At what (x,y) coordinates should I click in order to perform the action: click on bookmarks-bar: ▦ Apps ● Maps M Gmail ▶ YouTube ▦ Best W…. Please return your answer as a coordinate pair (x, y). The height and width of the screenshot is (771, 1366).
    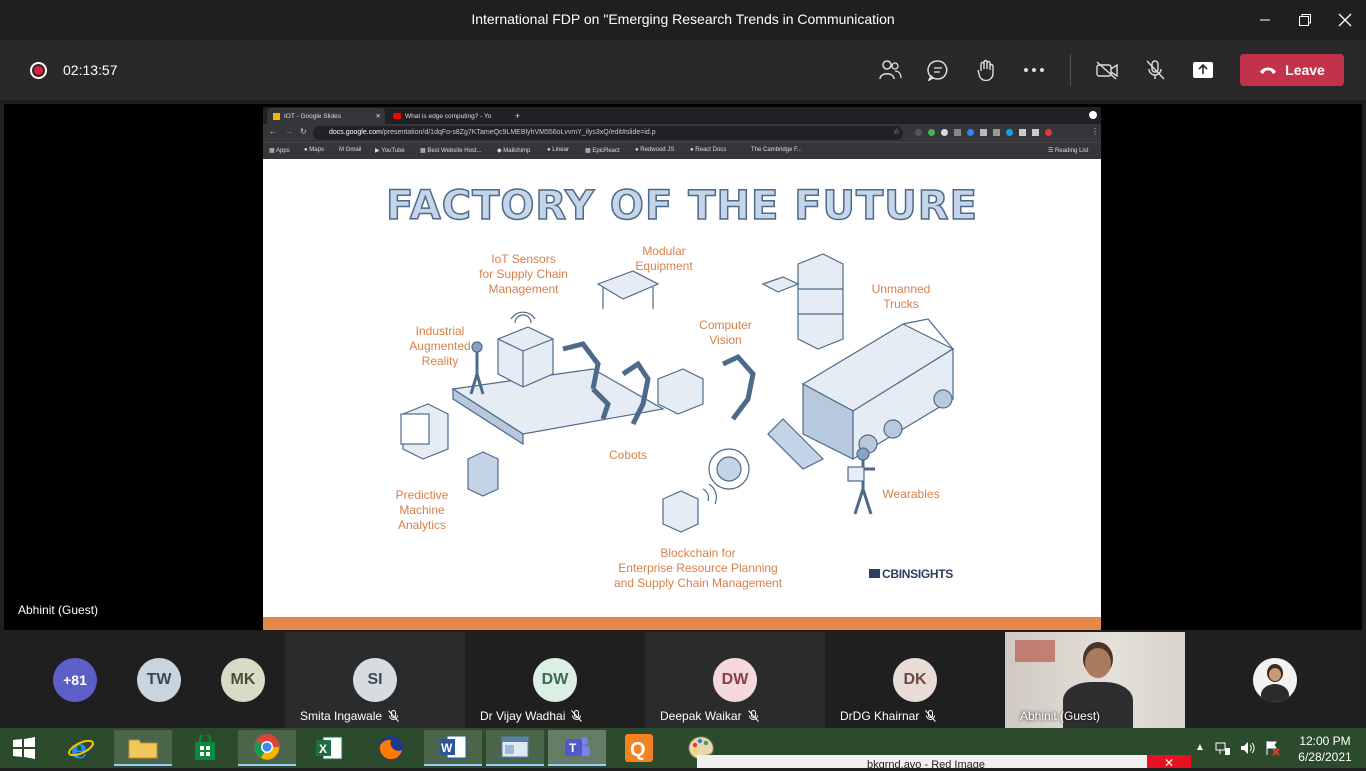
    Looking at the image, I should click on (682, 150).